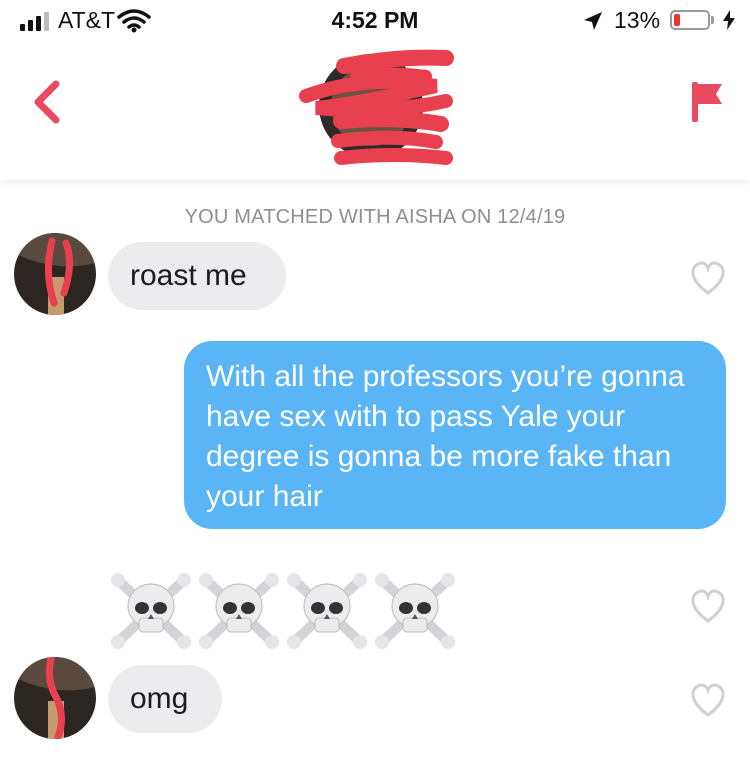  Describe the element at coordinates (197, 276) in the screenshot. I see `incoming-message: roast me` at that location.